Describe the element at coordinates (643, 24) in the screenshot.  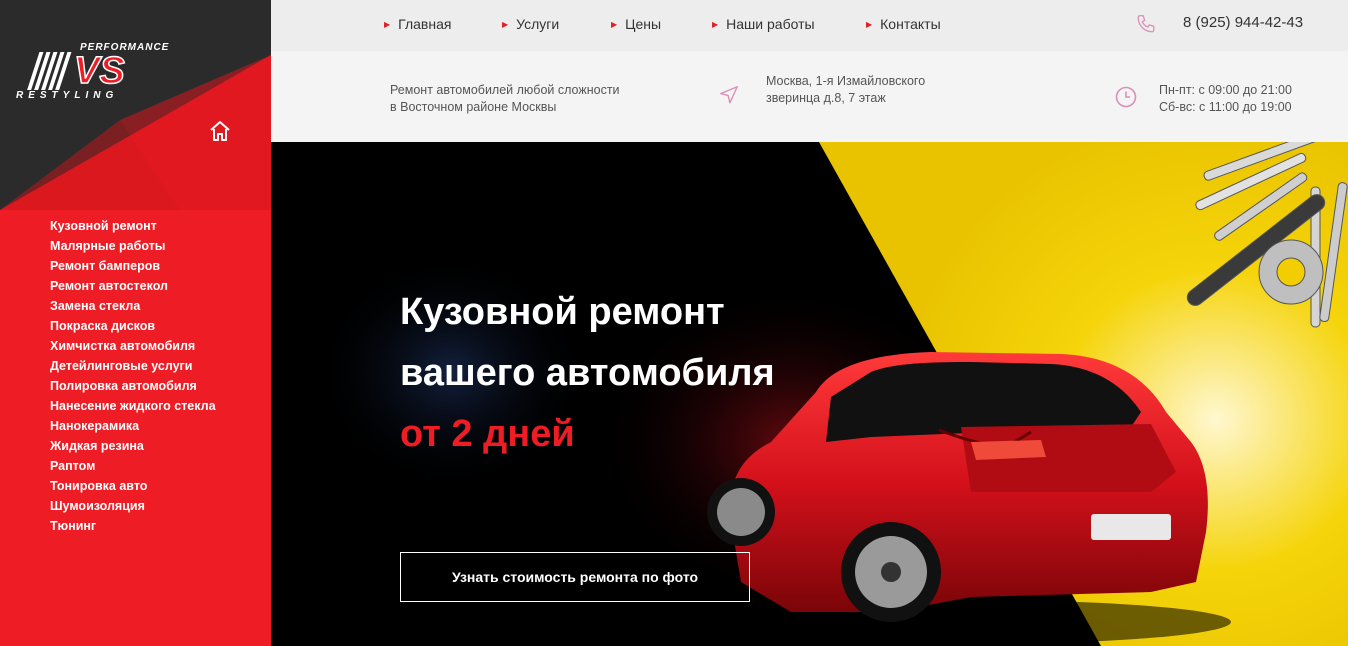
I see `nav-prices-label: Цены` at that location.